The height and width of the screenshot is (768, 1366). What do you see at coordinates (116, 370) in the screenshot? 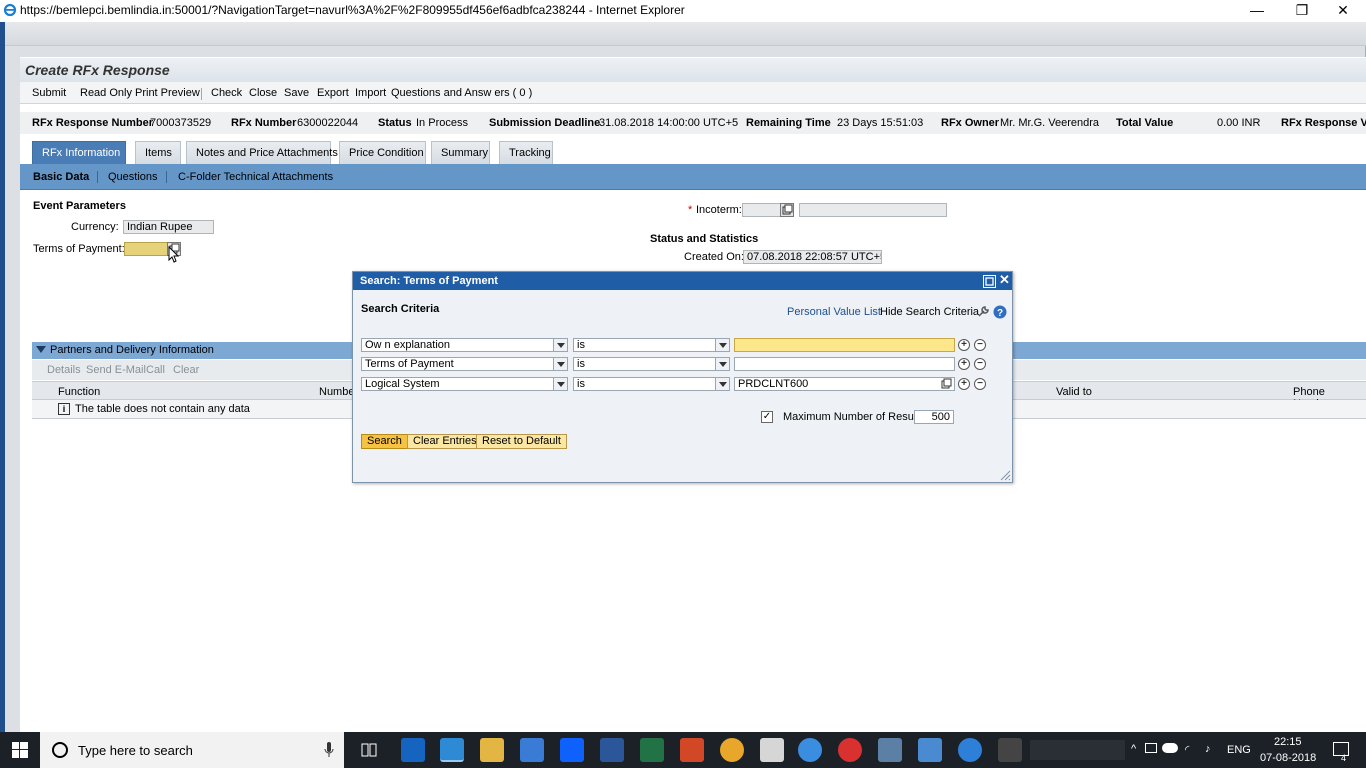
I see `send-email-button: Send E-Mail` at bounding box center [116, 370].